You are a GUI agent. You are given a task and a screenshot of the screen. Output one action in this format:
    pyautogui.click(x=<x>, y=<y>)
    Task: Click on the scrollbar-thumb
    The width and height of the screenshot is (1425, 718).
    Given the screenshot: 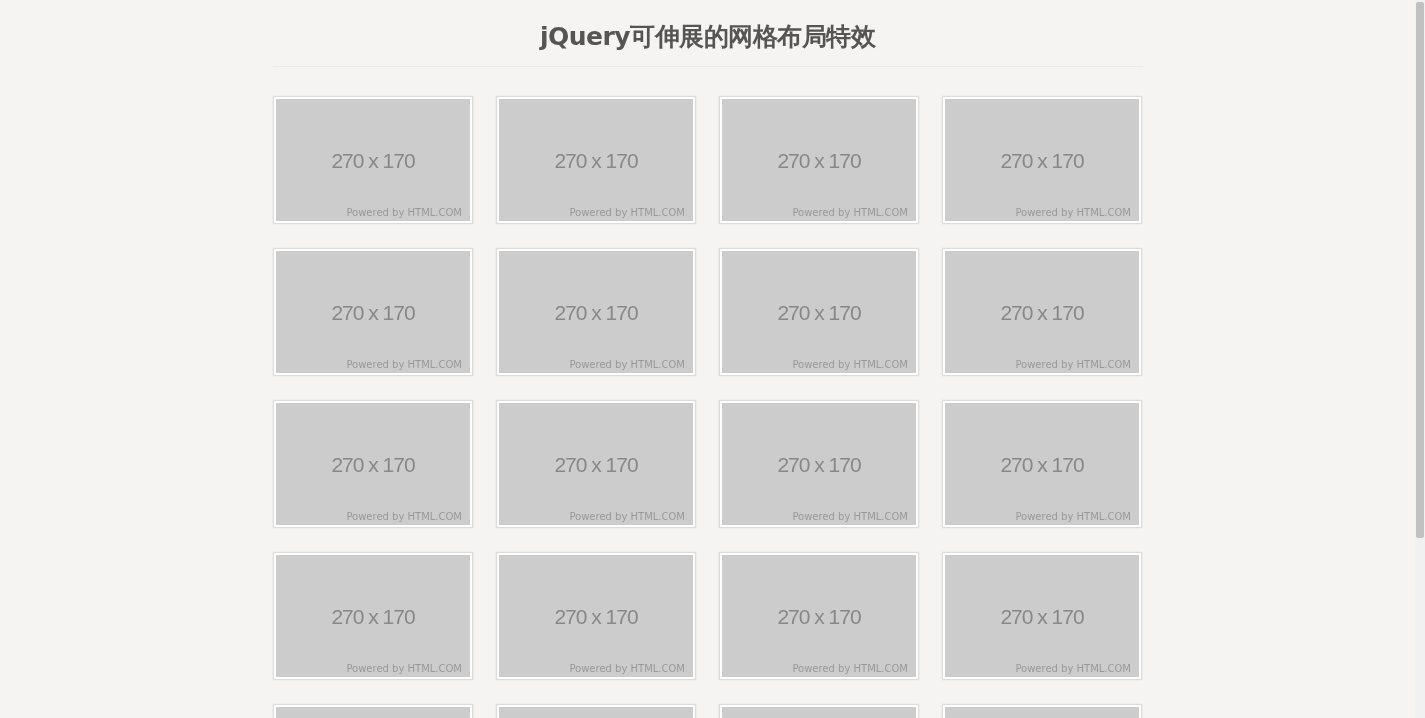 What is the action you would take?
    pyautogui.click(x=1420, y=270)
    